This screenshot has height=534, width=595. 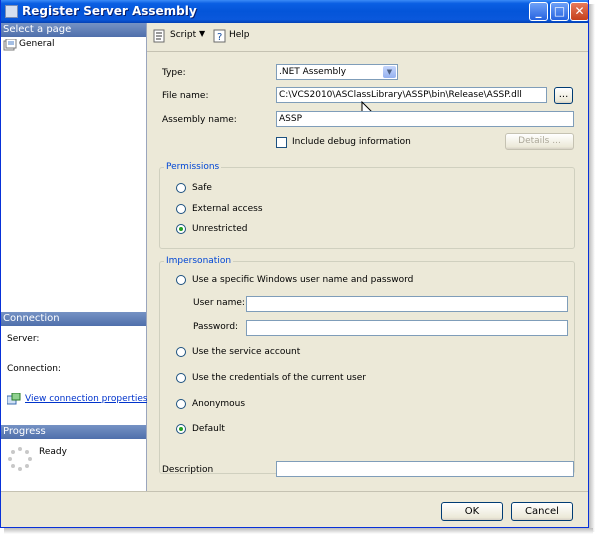 What do you see at coordinates (298, 531) in the screenshot?
I see `window-shadow-bottom` at bounding box center [298, 531].